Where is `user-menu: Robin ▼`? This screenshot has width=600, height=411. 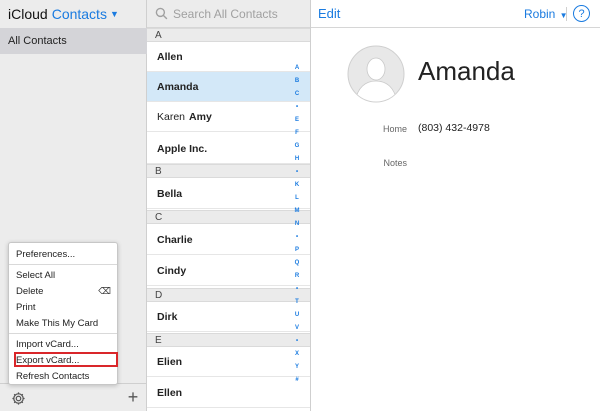
user-menu: Robin ▼ is located at coordinates (546, 14).